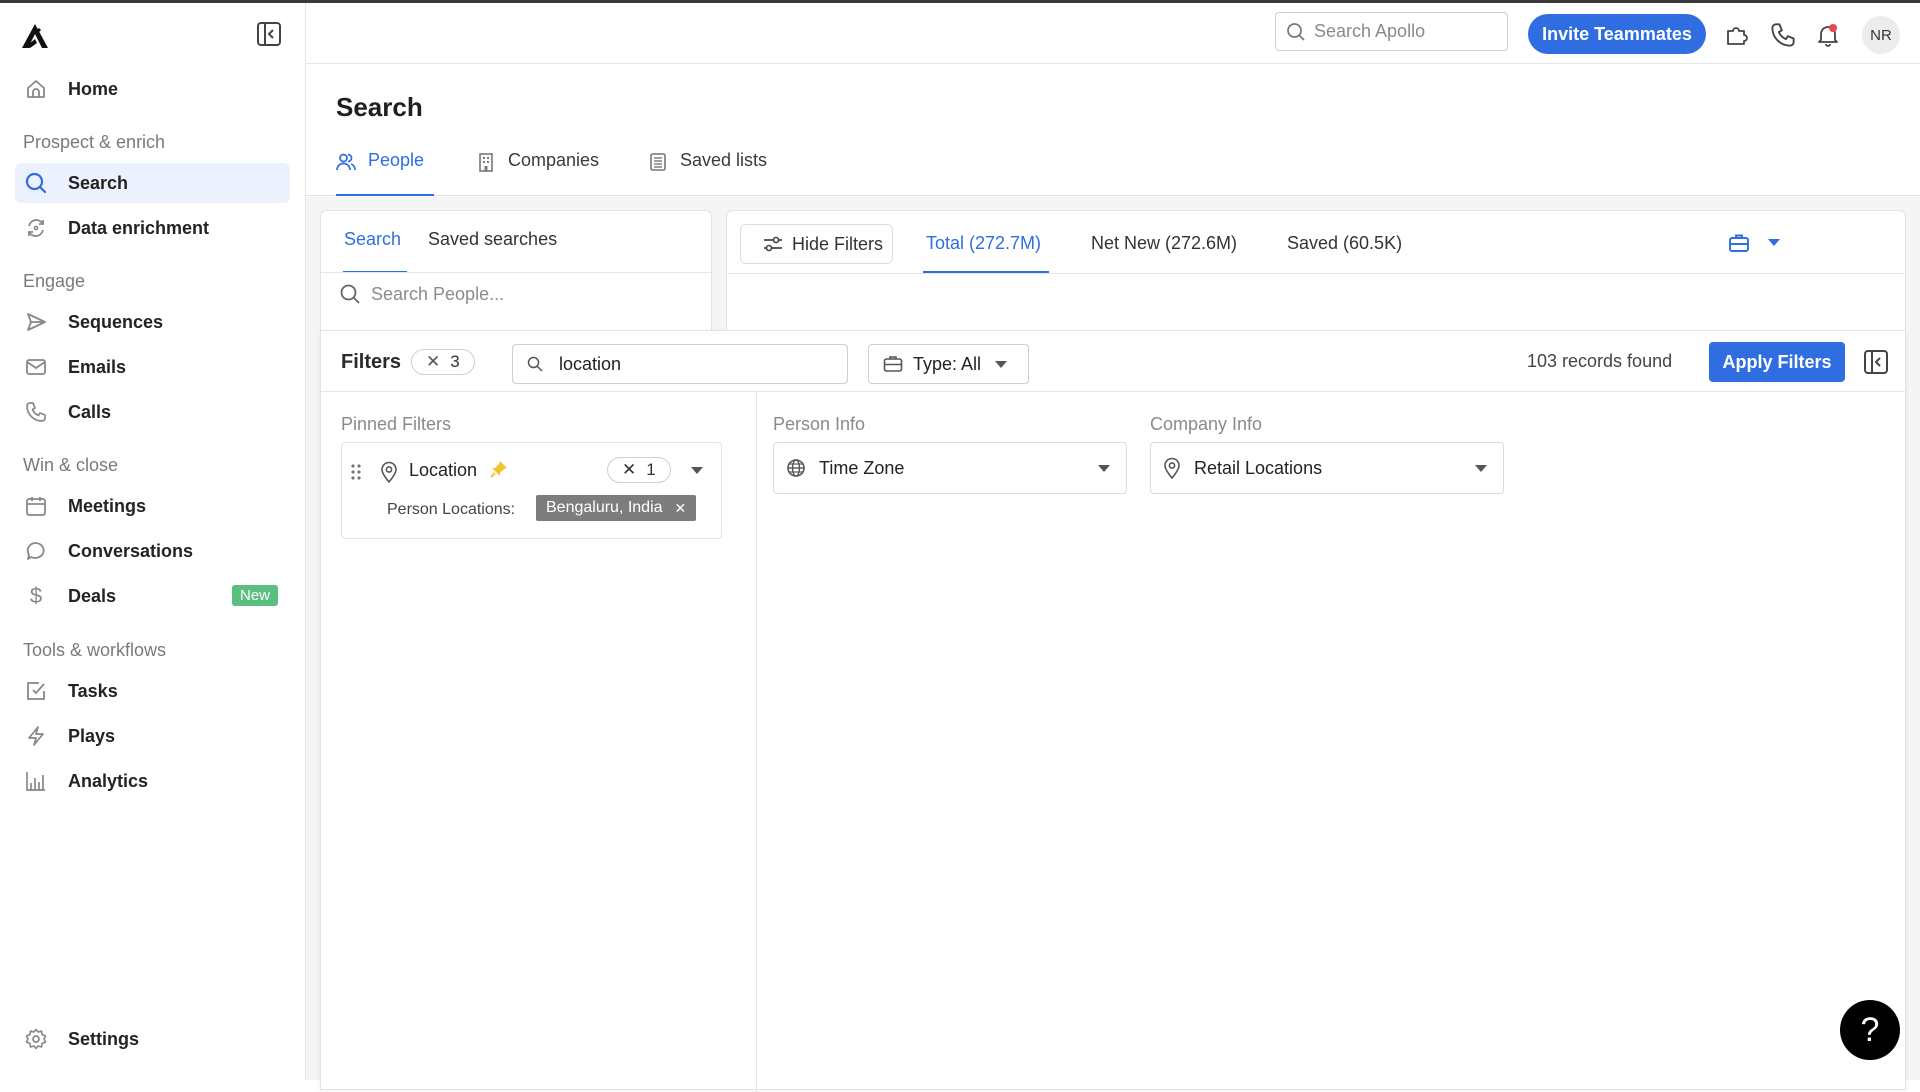 This screenshot has width=1920, height=1092. I want to click on tab-people: People, so click(385, 173).